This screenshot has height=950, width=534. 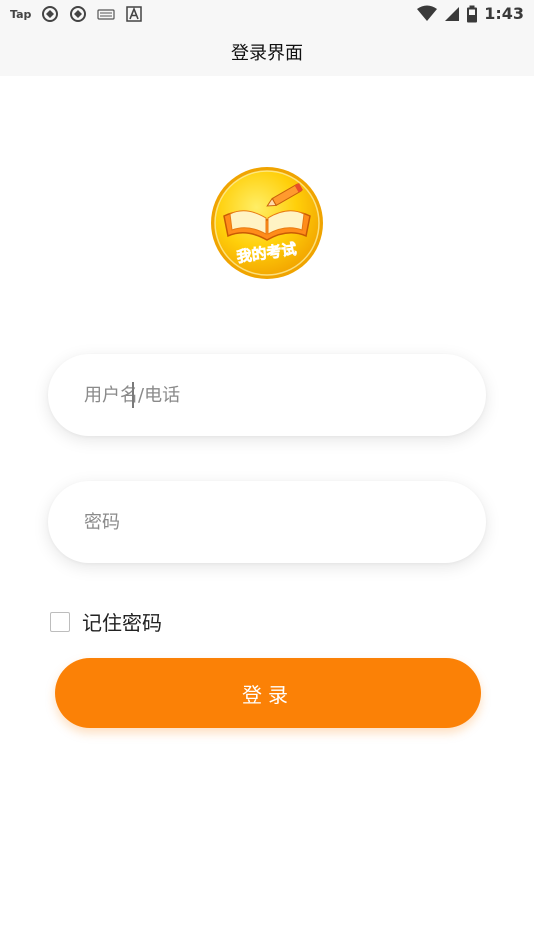 What do you see at coordinates (106, 14) in the screenshot?
I see `keyboard-icon` at bounding box center [106, 14].